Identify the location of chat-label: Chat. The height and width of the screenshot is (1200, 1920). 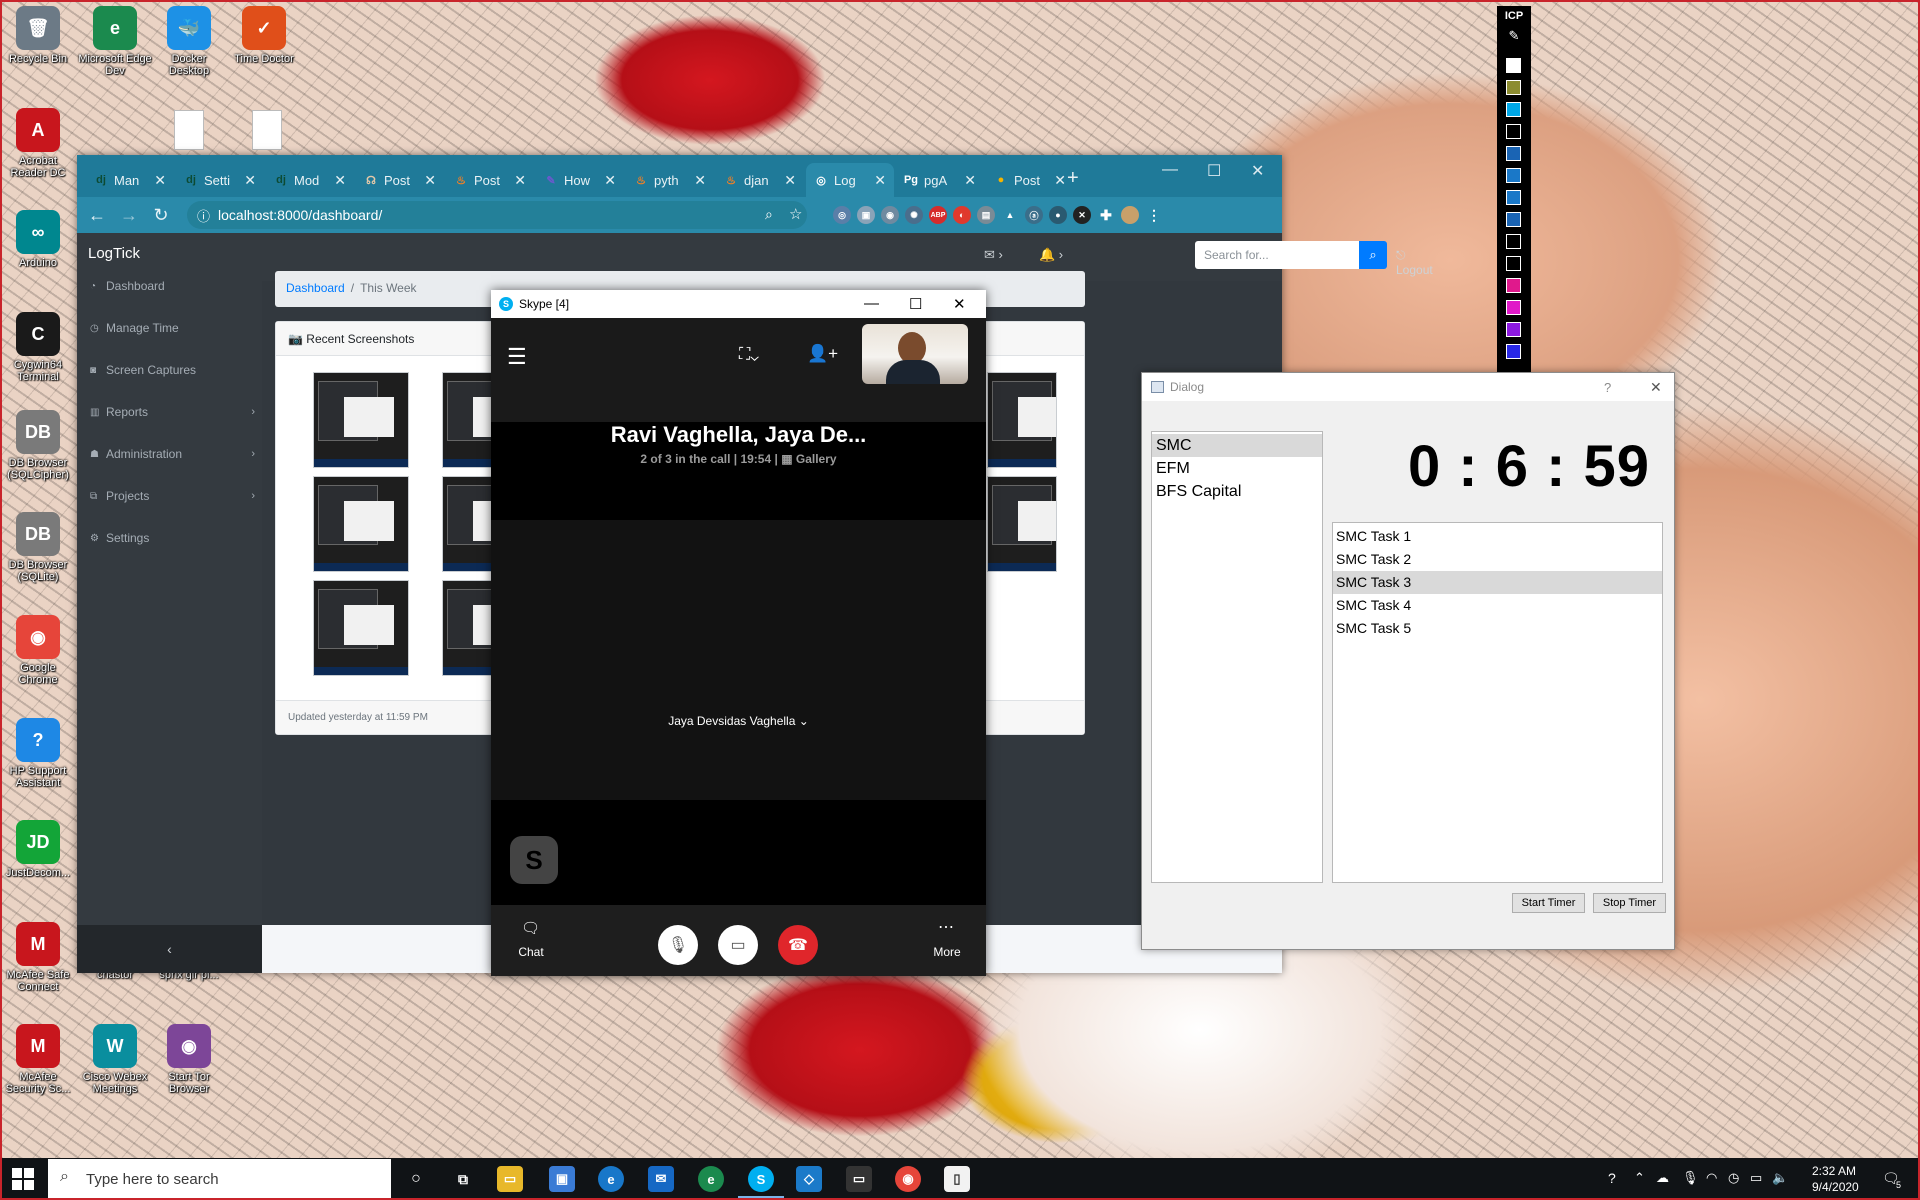
(531, 952).